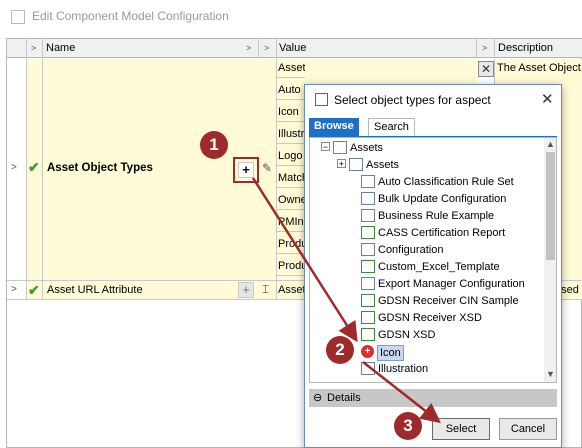  I want to click on callout-badge-2: 2, so click(340, 350).